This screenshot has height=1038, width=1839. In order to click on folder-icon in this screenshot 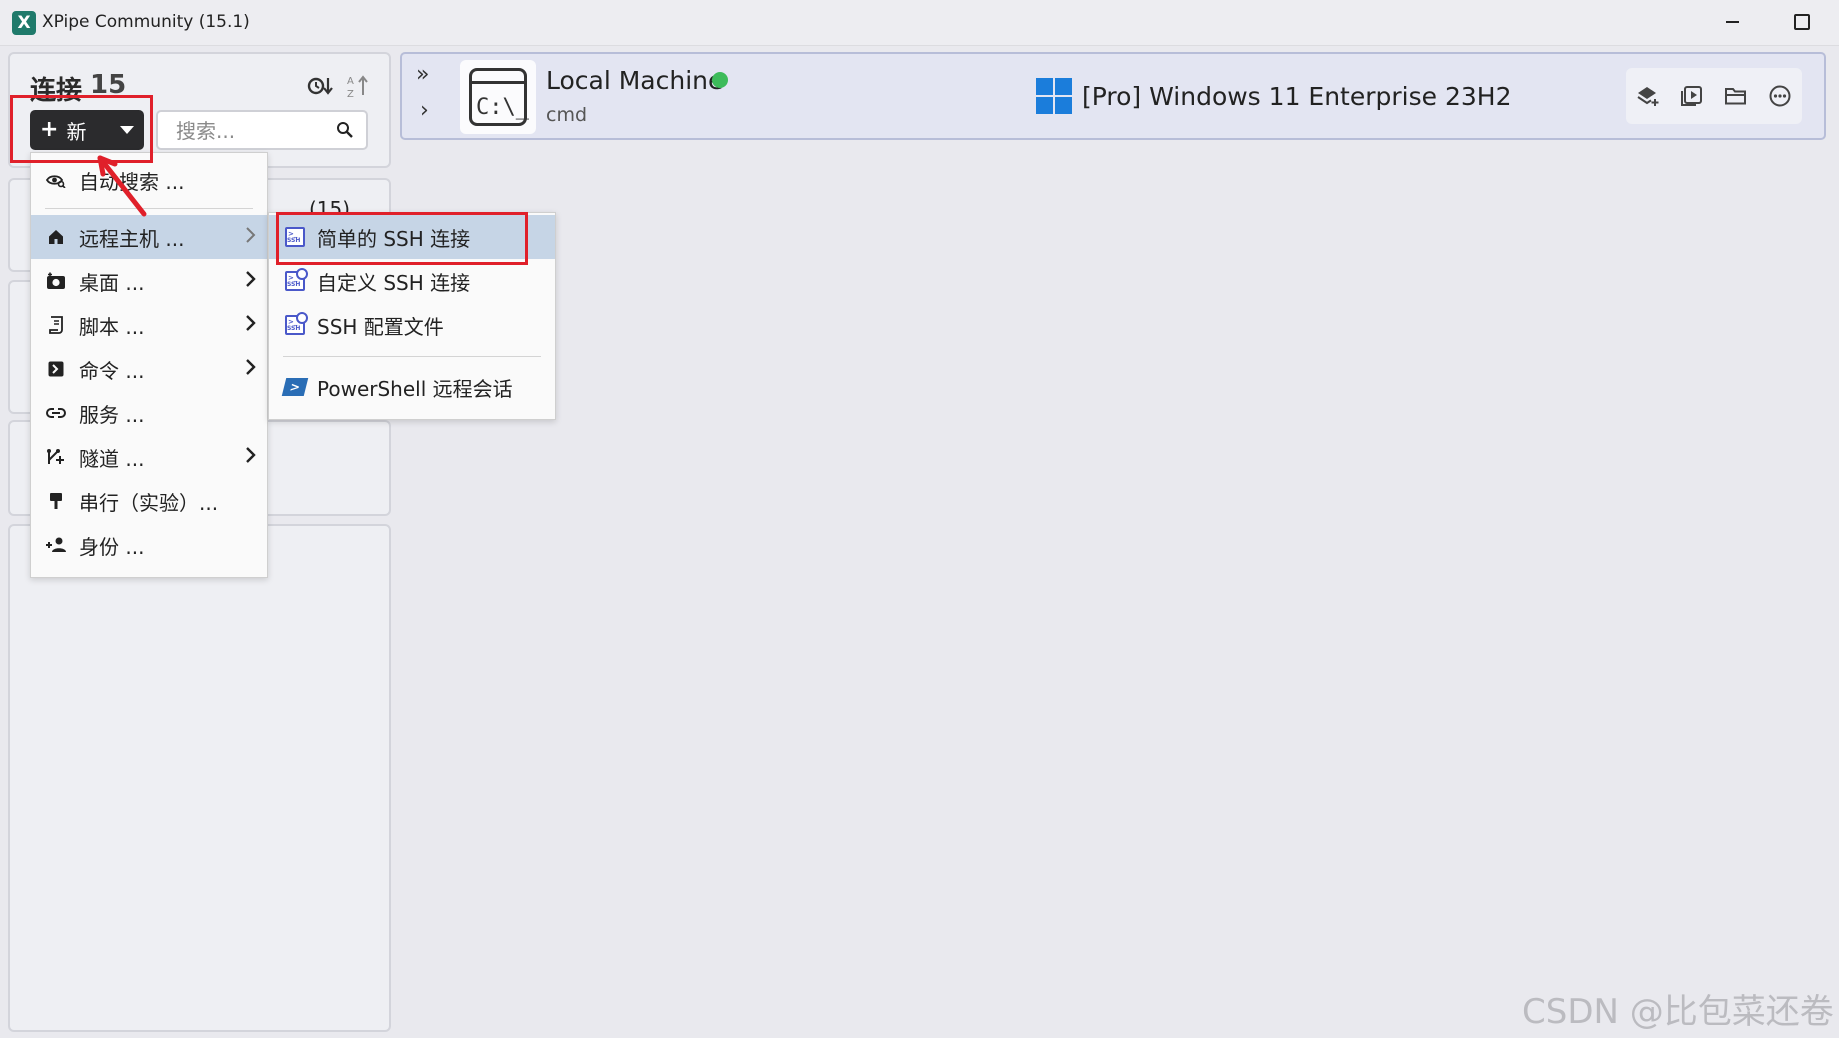, I will do `click(1736, 96)`.